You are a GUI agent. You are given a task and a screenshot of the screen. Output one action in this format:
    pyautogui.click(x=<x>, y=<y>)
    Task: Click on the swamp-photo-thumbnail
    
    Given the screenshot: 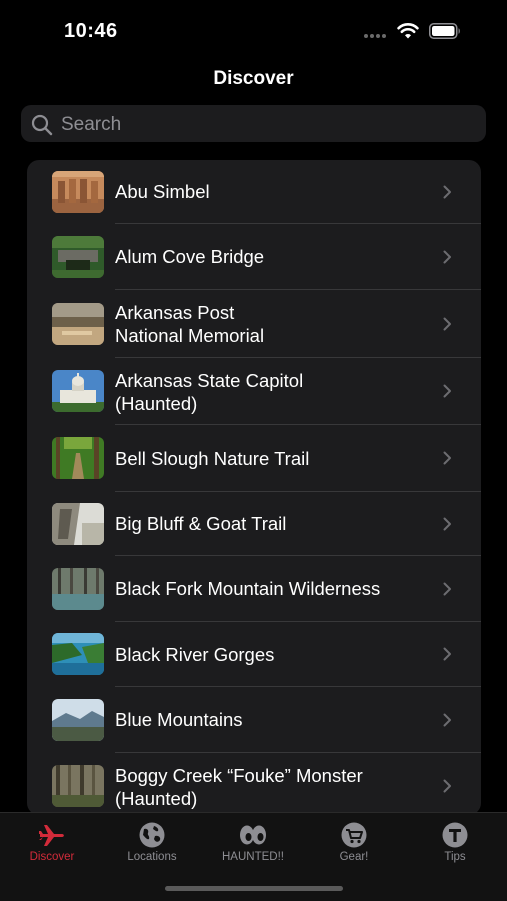 What is the action you would take?
    pyautogui.click(x=78, y=786)
    